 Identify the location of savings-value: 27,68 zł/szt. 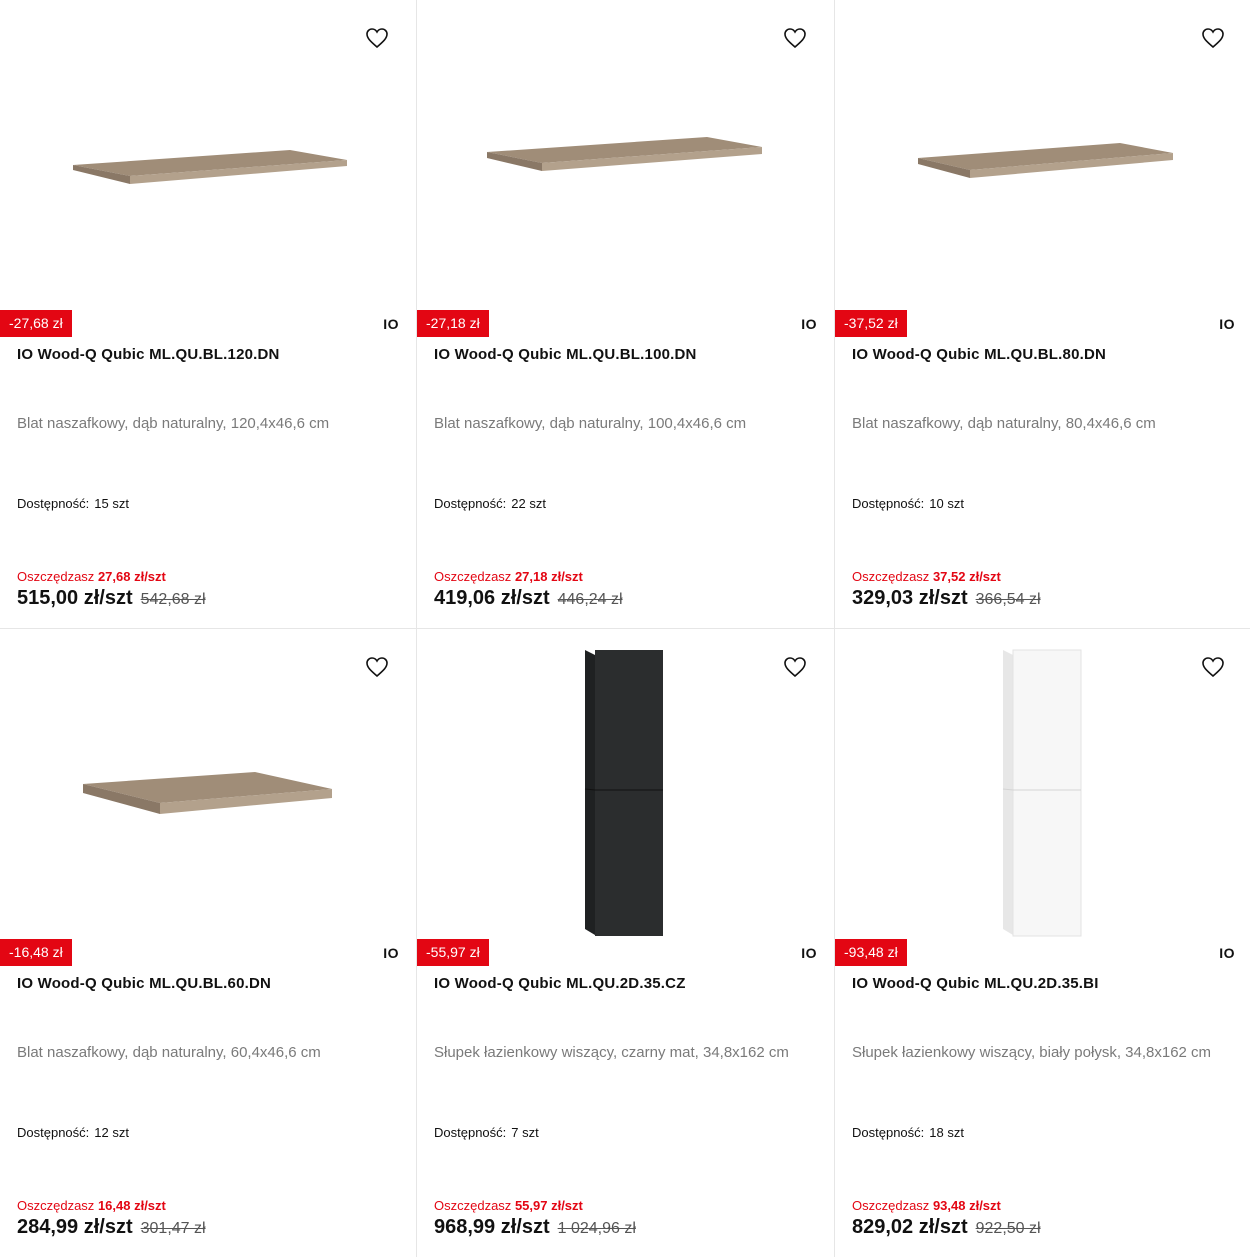
(131, 576).